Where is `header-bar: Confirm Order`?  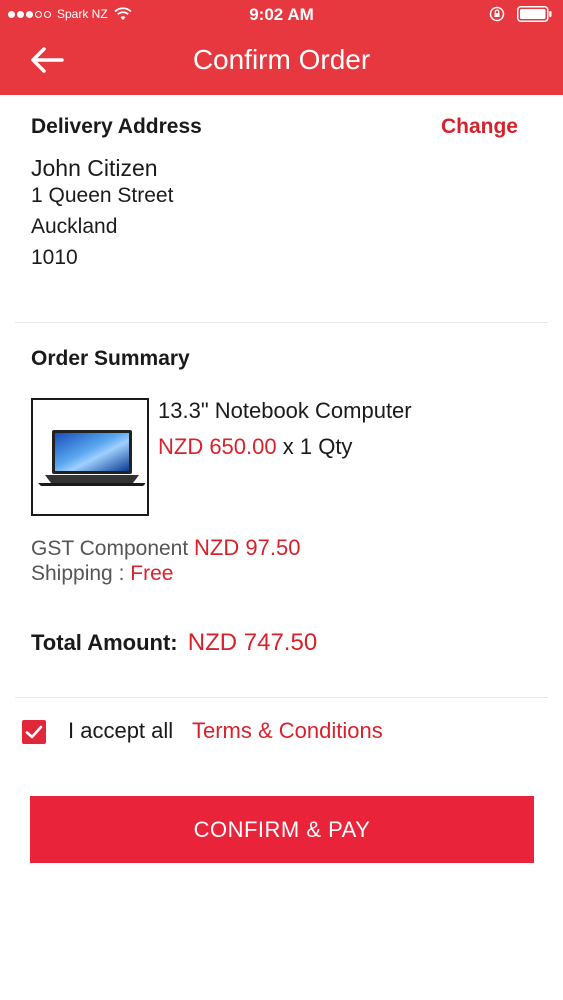
header-bar: Confirm Order is located at coordinates (281, 62).